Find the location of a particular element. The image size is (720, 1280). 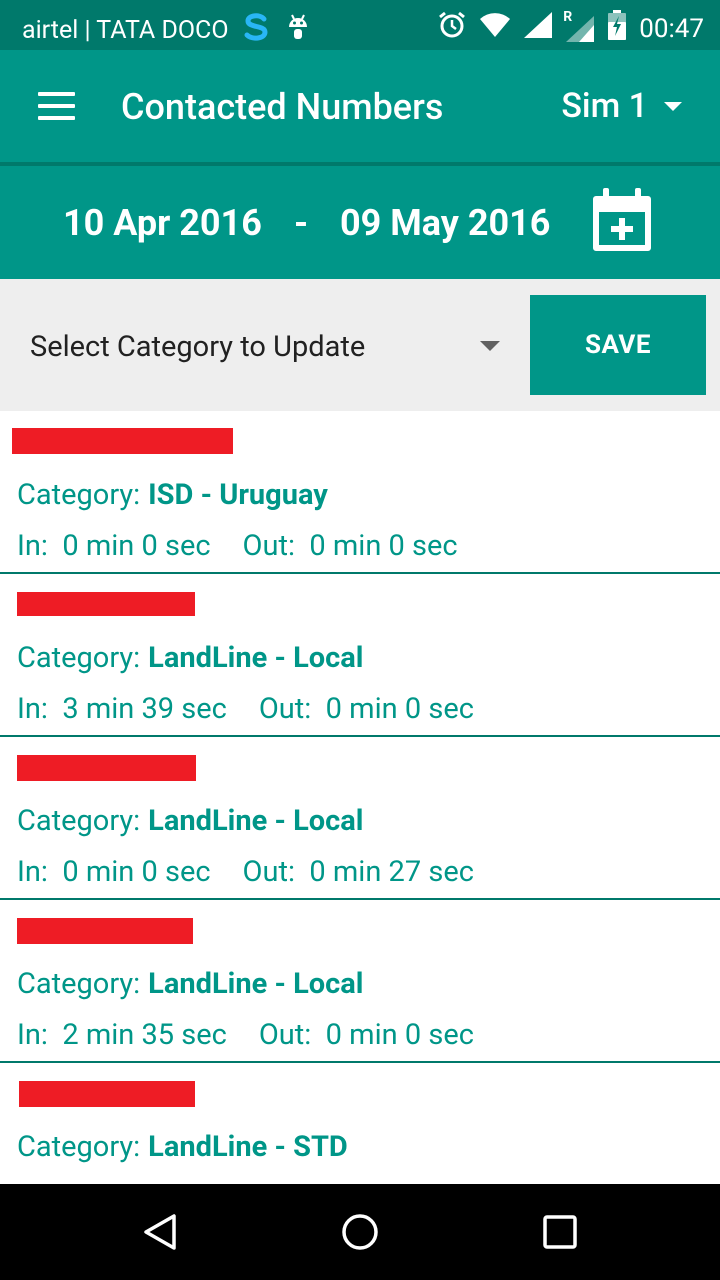

back-triangle-icon is located at coordinates (160, 1232).